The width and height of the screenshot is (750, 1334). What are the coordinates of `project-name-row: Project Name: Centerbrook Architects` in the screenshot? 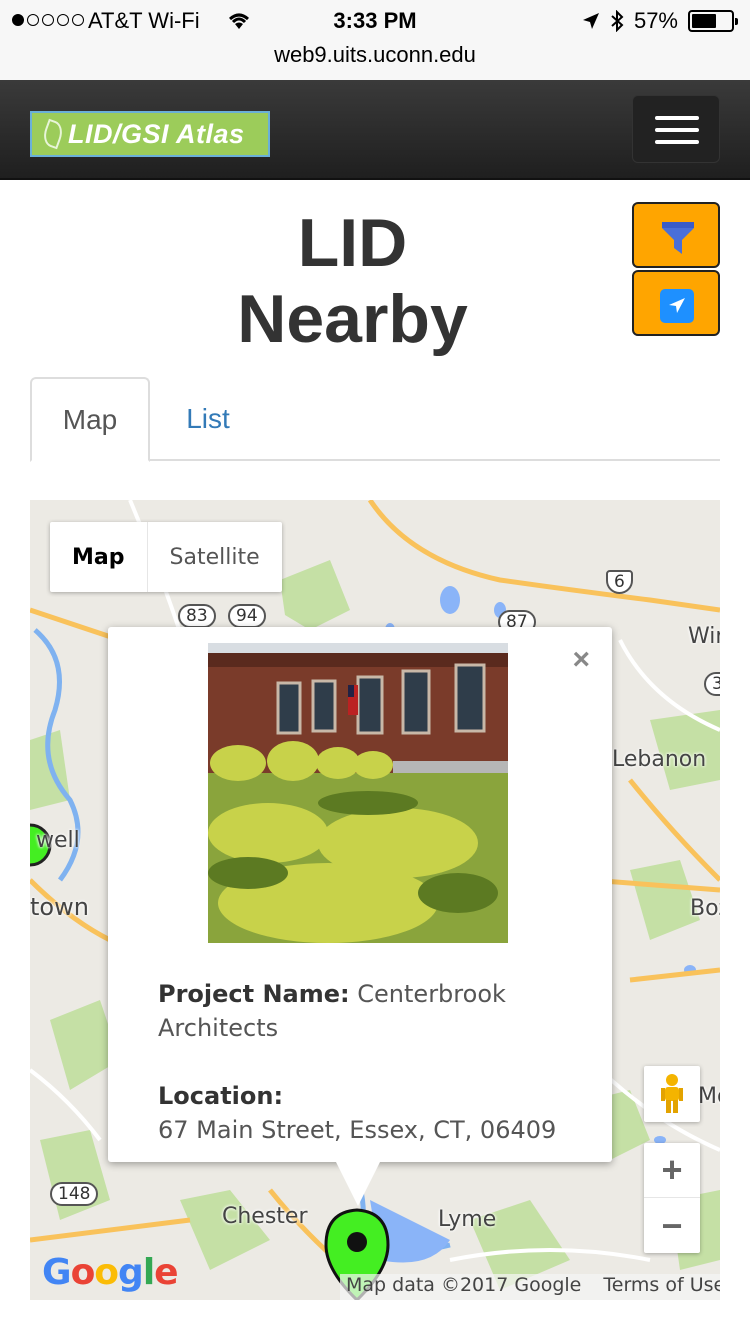 It's located at (368, 1011).